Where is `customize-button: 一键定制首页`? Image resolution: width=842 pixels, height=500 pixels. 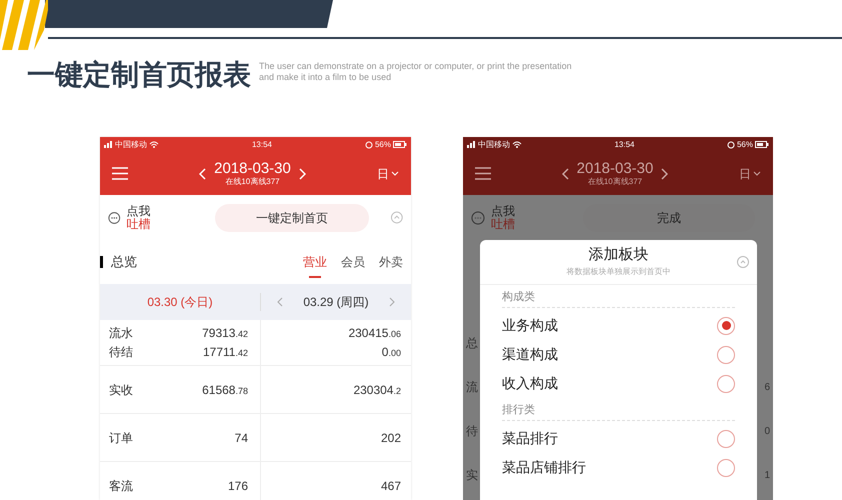 customize-button: 一键定制首页 is located at coordinates (292, 218).